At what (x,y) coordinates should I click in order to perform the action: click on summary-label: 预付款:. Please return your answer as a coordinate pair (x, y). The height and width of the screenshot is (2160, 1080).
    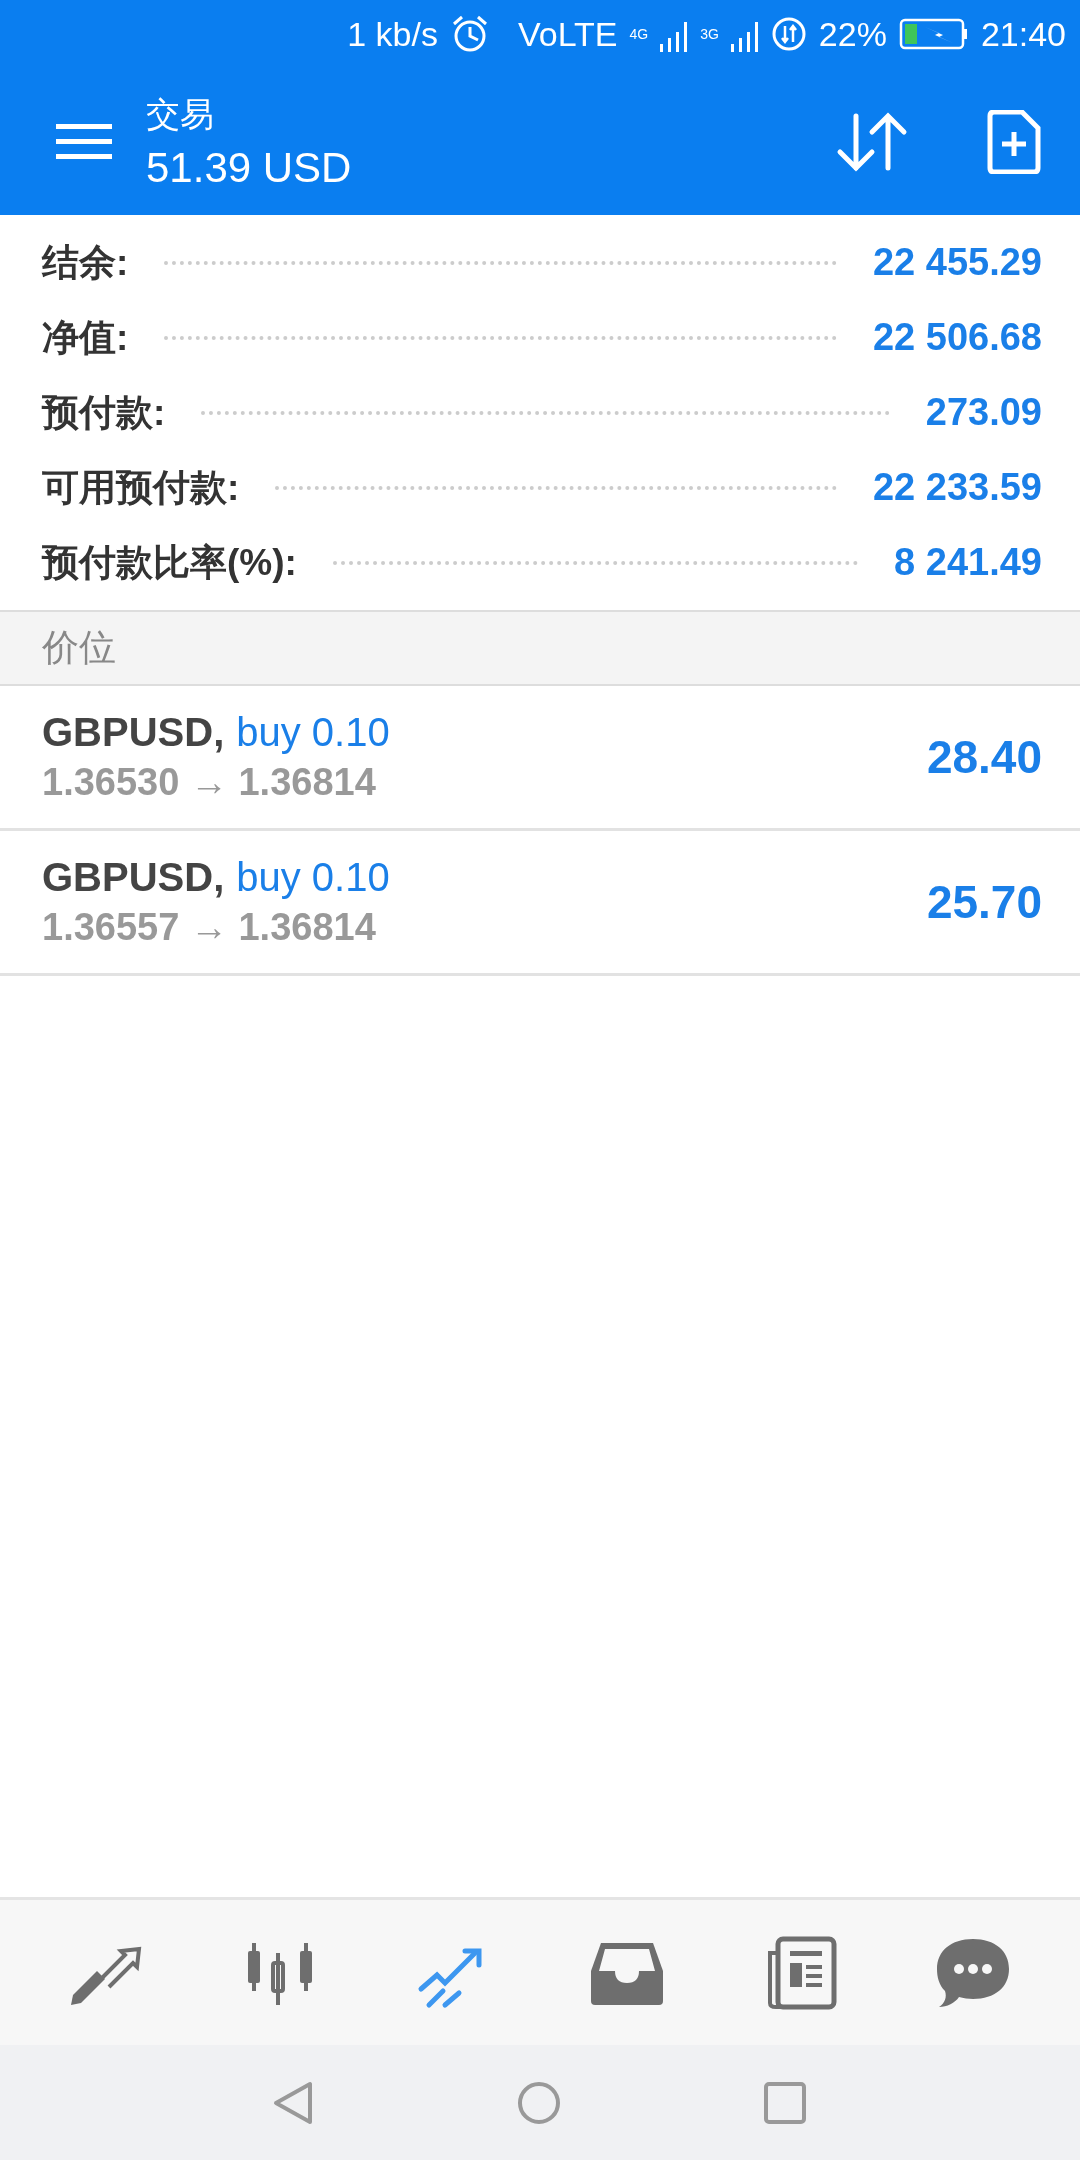
    Looking at the image, I should click on (104, 412).